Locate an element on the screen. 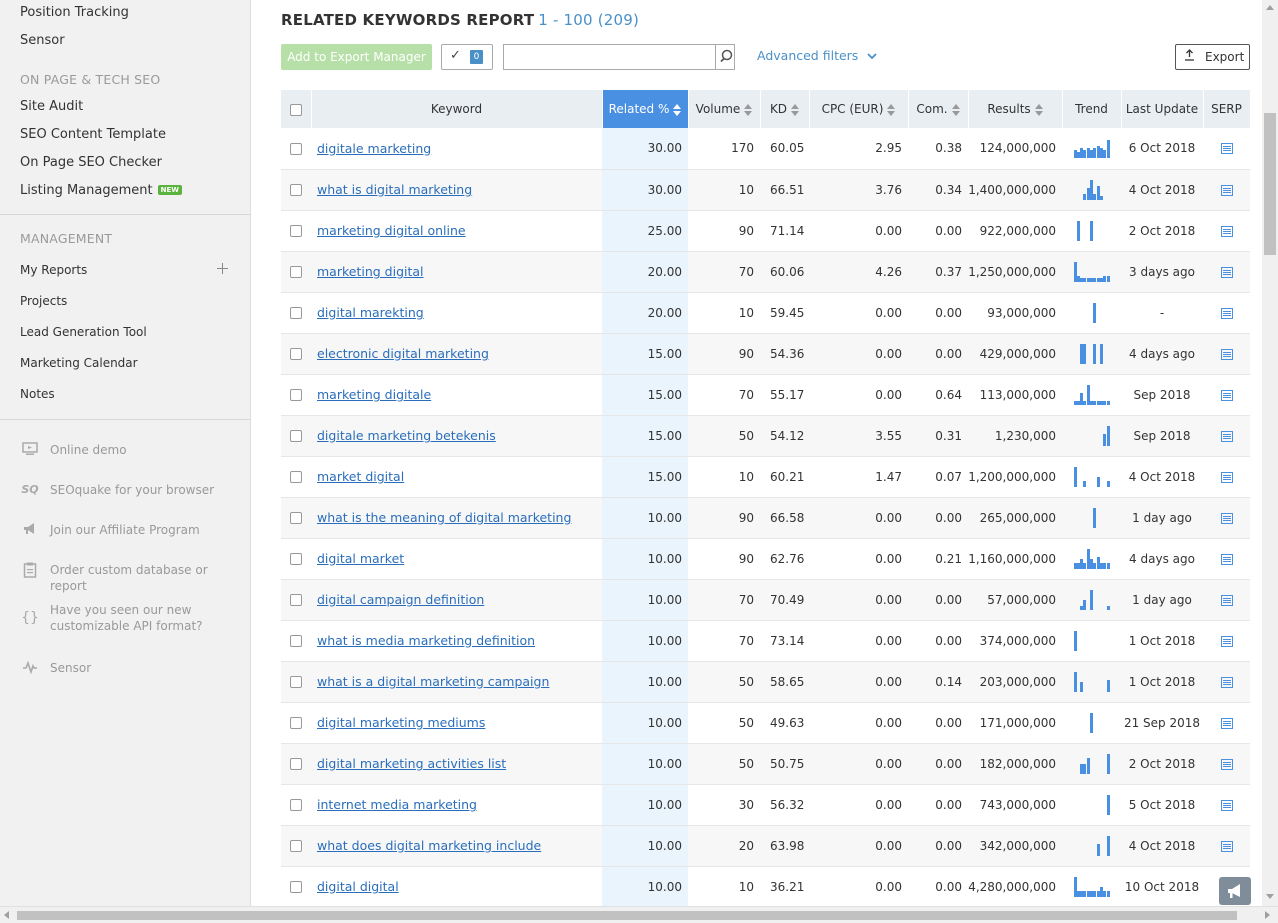 The width and height of the screenshot is (1278, 923). scroll-left-icon is located at coordinates (6, 915).